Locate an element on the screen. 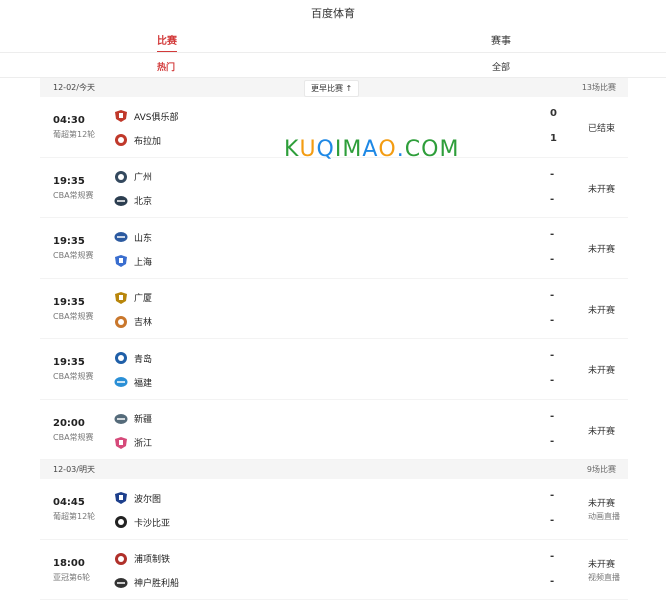 The width and height of the screenshot is (666, 604). match-status: 未开赛 动画直播 is located at coordinates (604, 510).